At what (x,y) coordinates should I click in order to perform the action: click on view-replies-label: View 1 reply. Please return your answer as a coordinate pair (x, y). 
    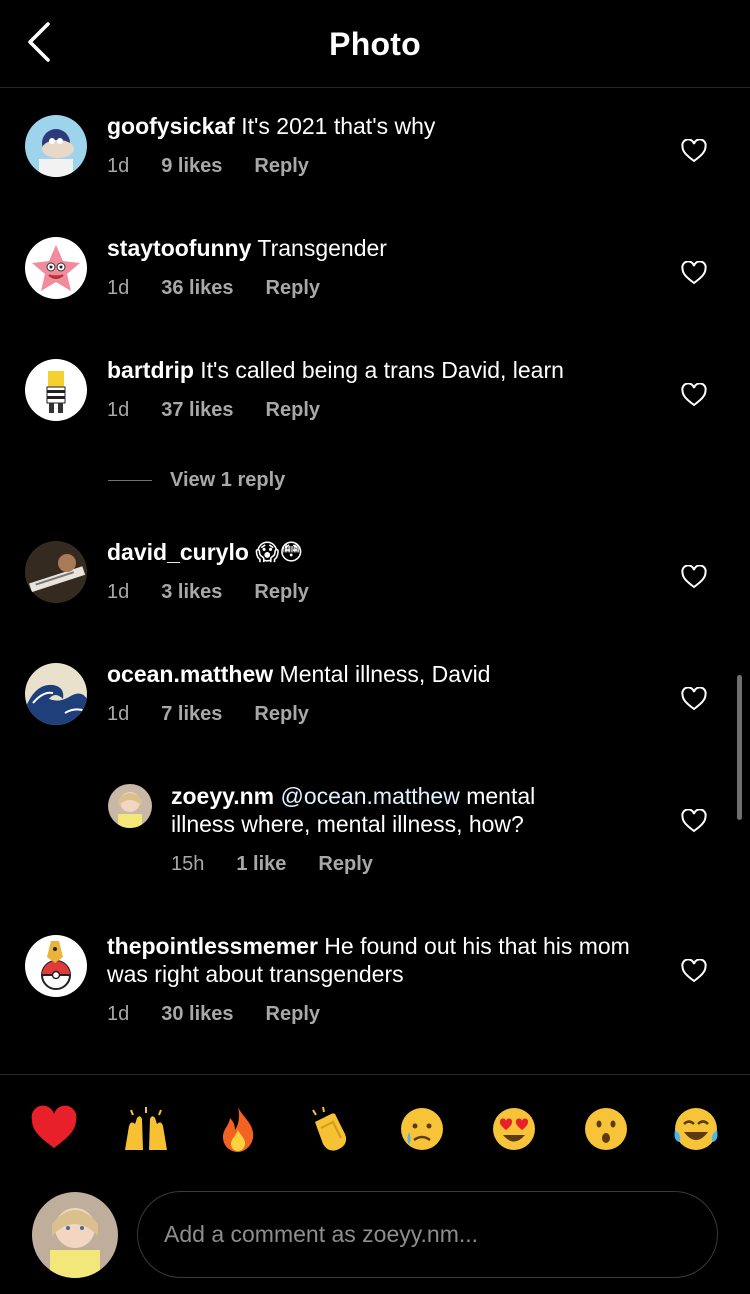
    Looking at the image, I should click on (228, 480).